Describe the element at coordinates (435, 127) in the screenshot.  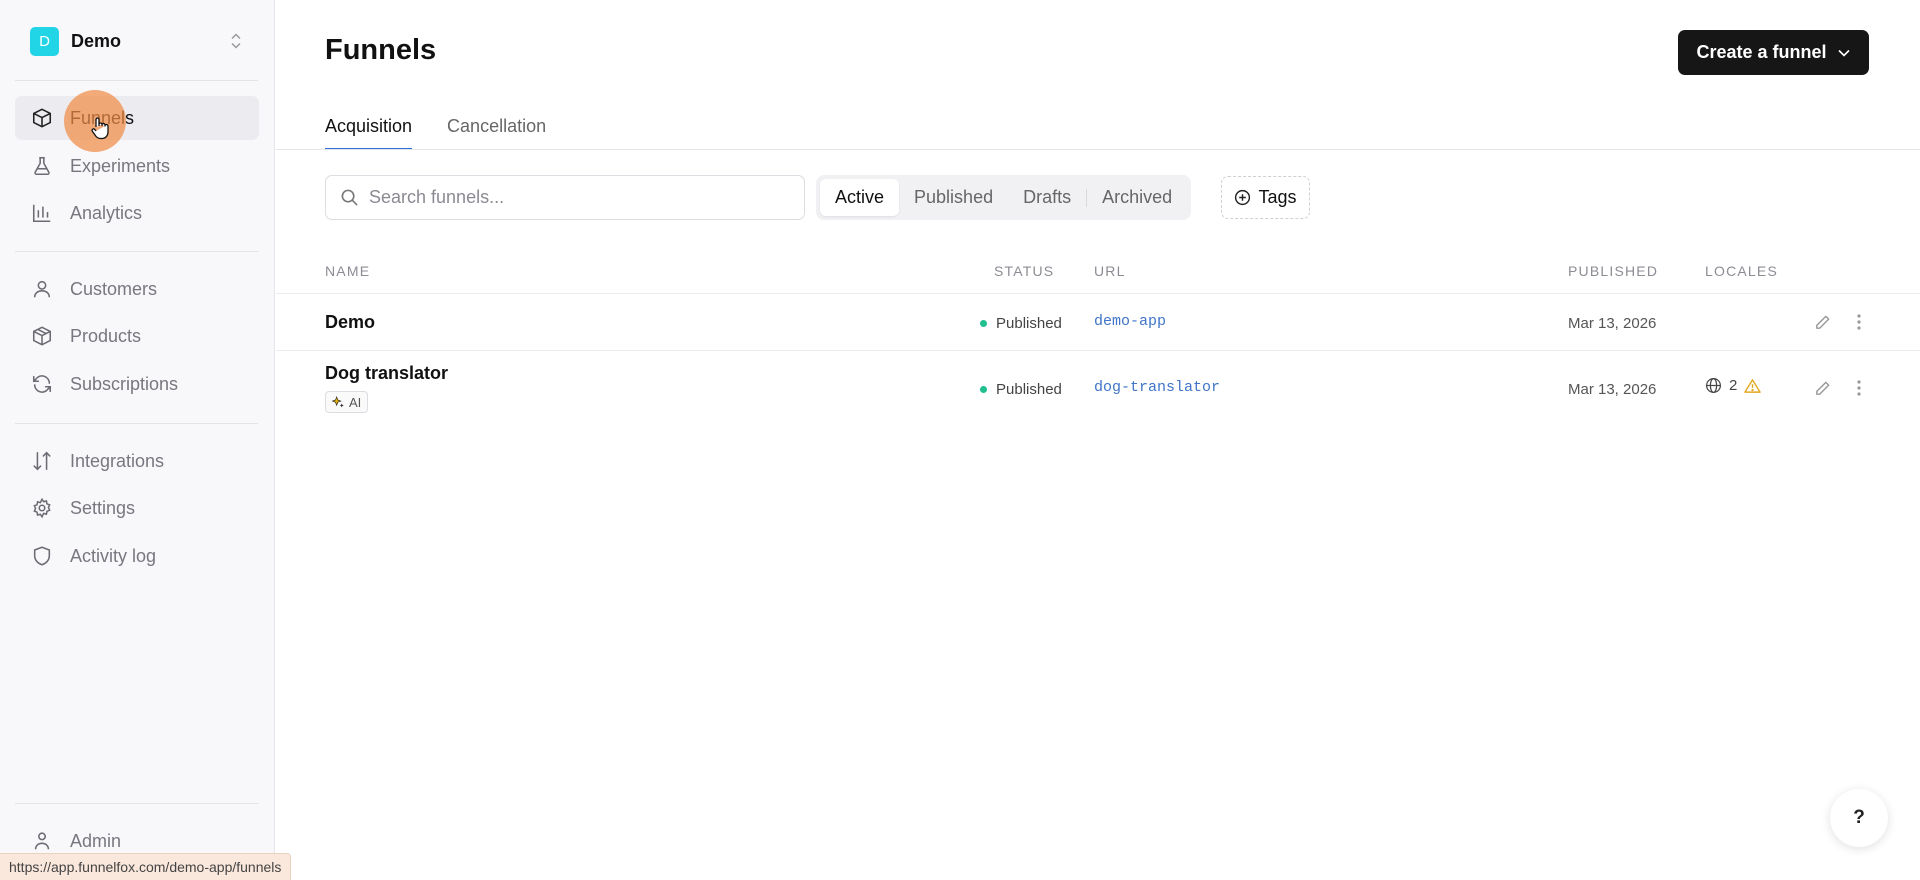
I see `funnel-type-tabs: Acquisition Cancellation` at that location.